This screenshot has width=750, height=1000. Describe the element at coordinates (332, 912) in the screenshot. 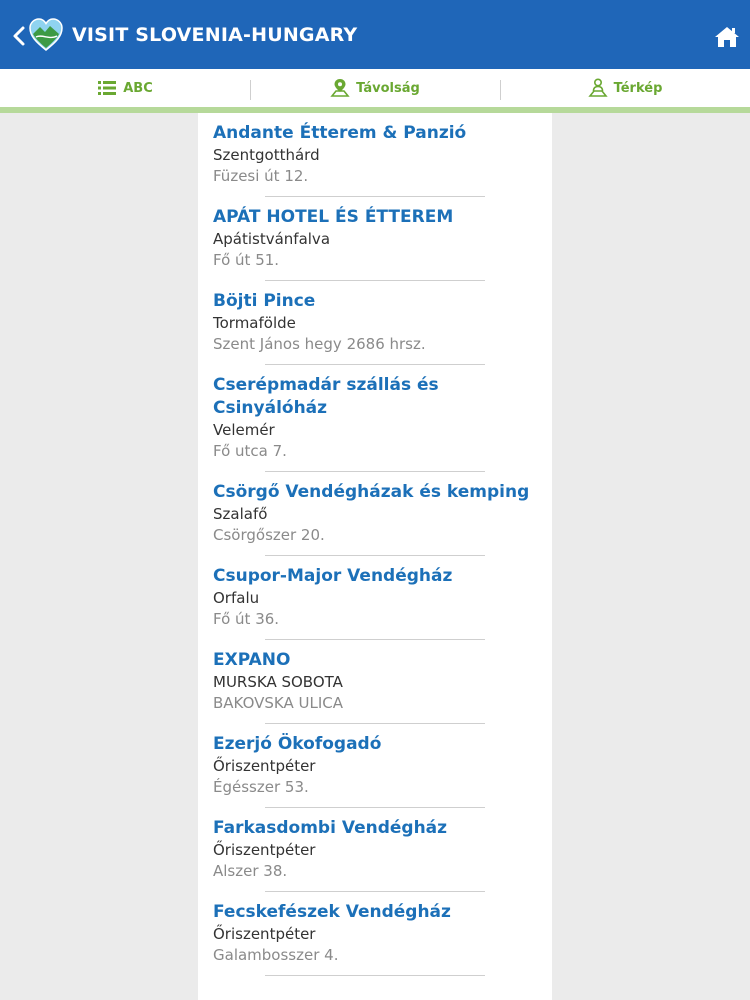

I see `item-title: Fecskefészek Vendégház` at that location.